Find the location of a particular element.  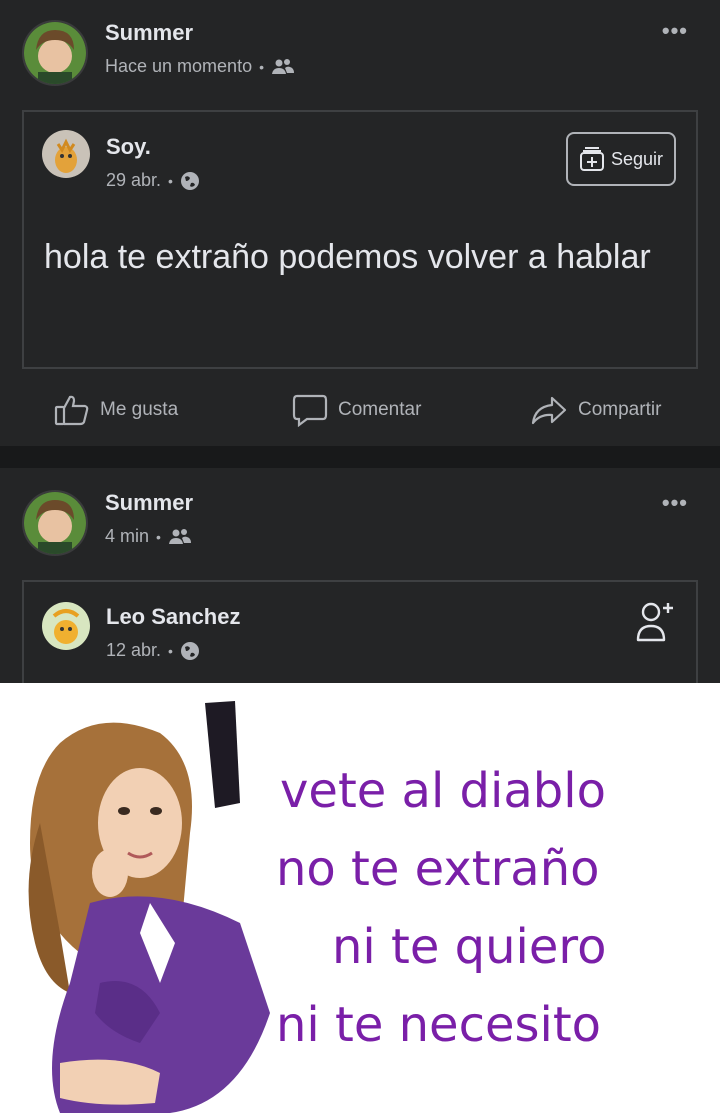

like-label: Me gusta is located at coordinates (139, 409).